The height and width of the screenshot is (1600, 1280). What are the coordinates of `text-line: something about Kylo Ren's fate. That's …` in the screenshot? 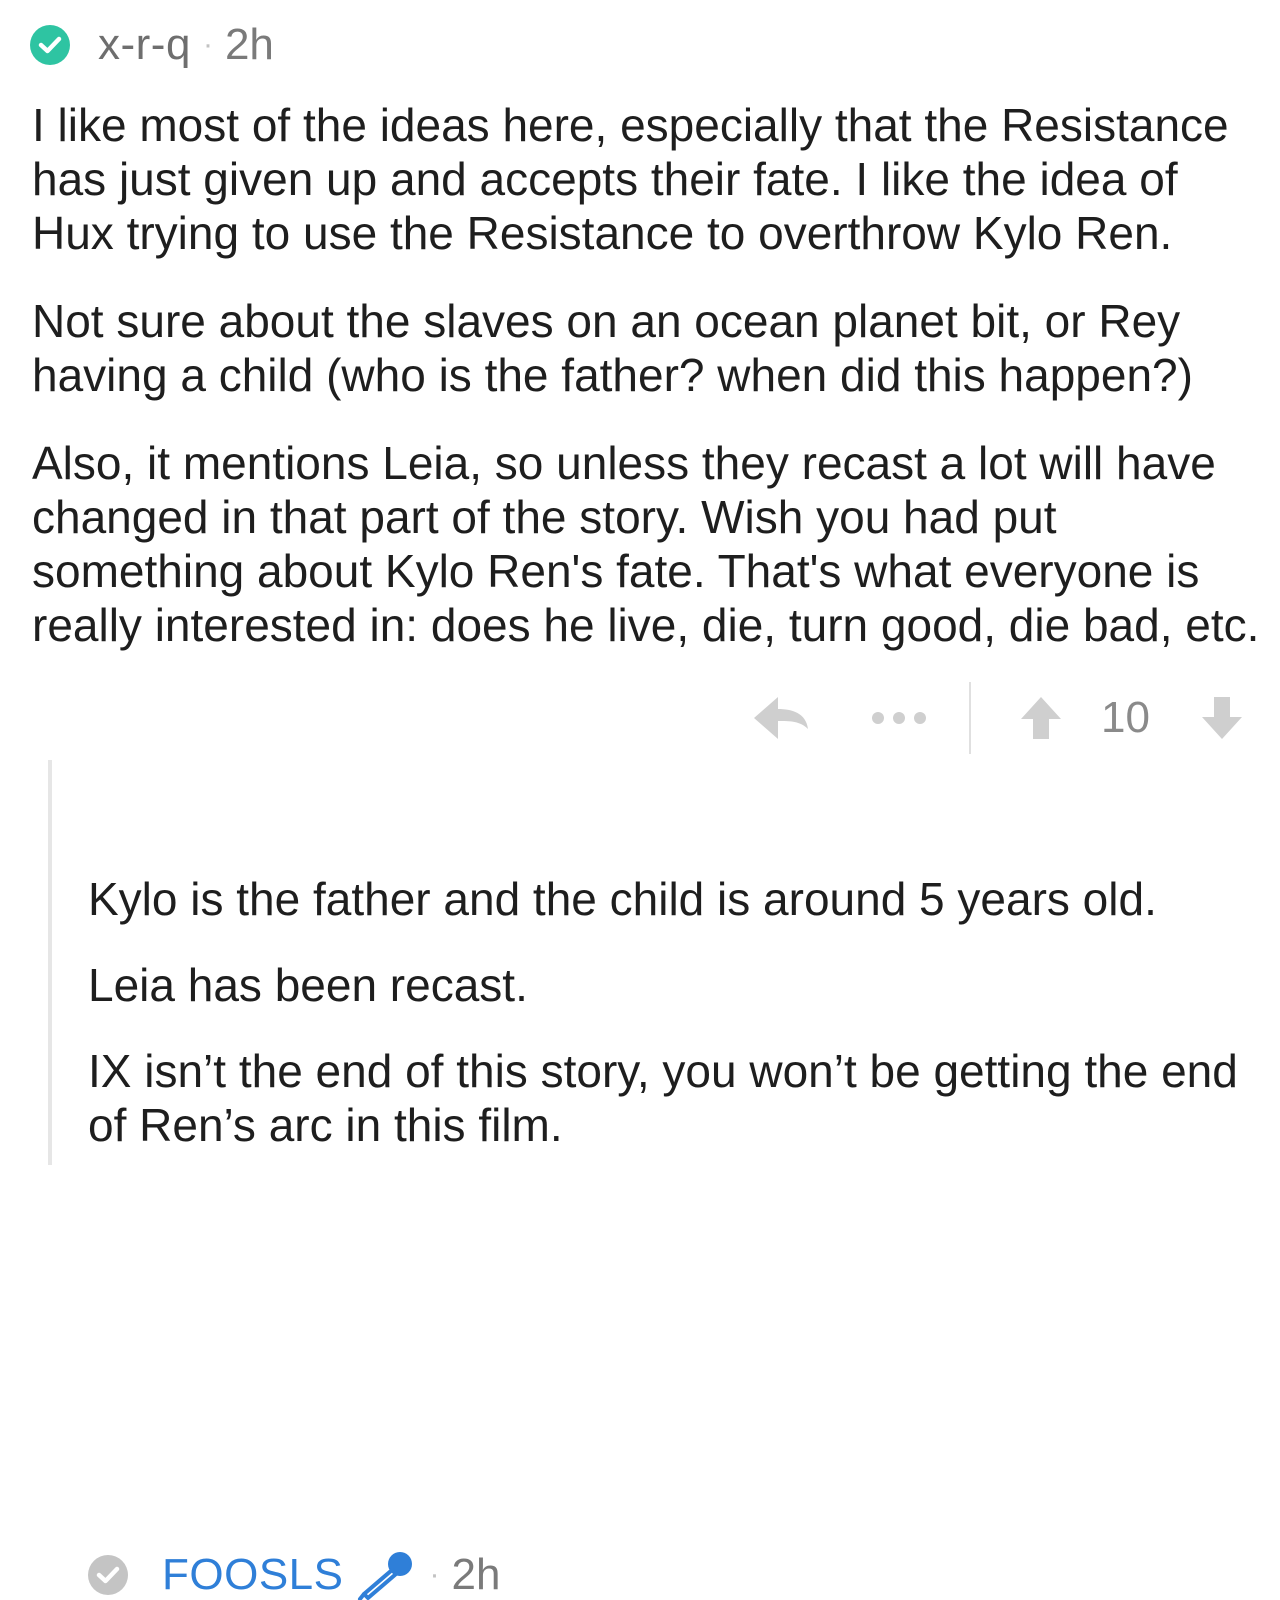 It's located at (616, 571).